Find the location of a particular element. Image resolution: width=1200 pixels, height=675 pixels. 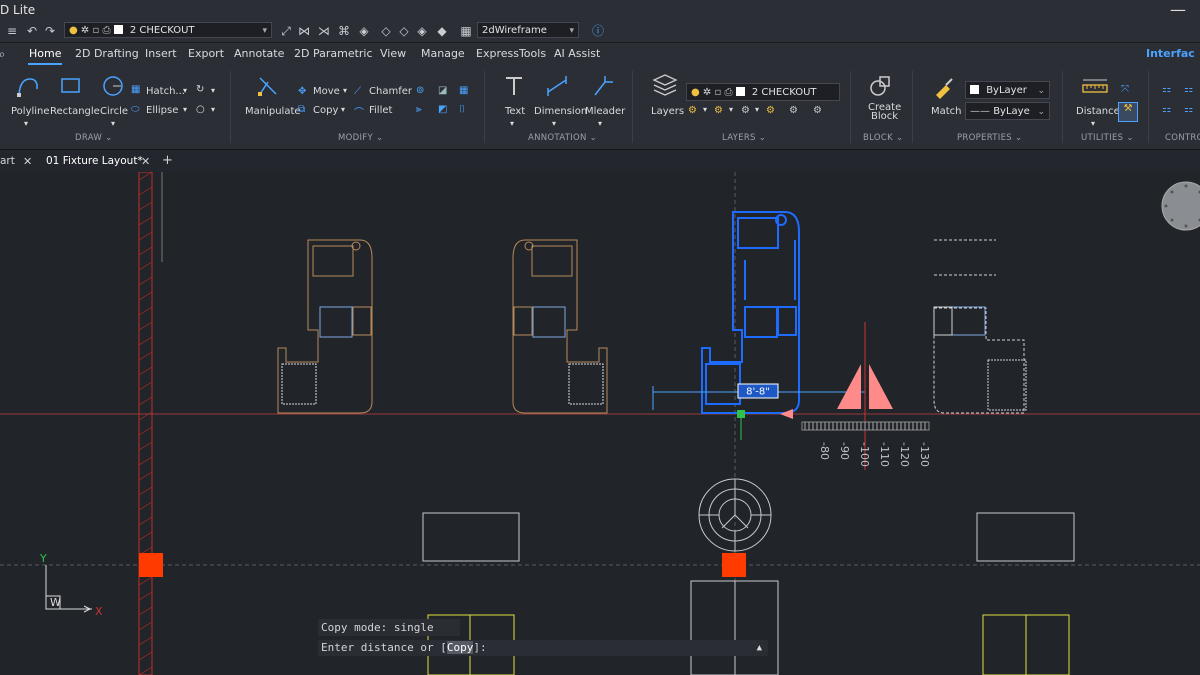

copy-label: Copy is located at coordinates (325, 110).